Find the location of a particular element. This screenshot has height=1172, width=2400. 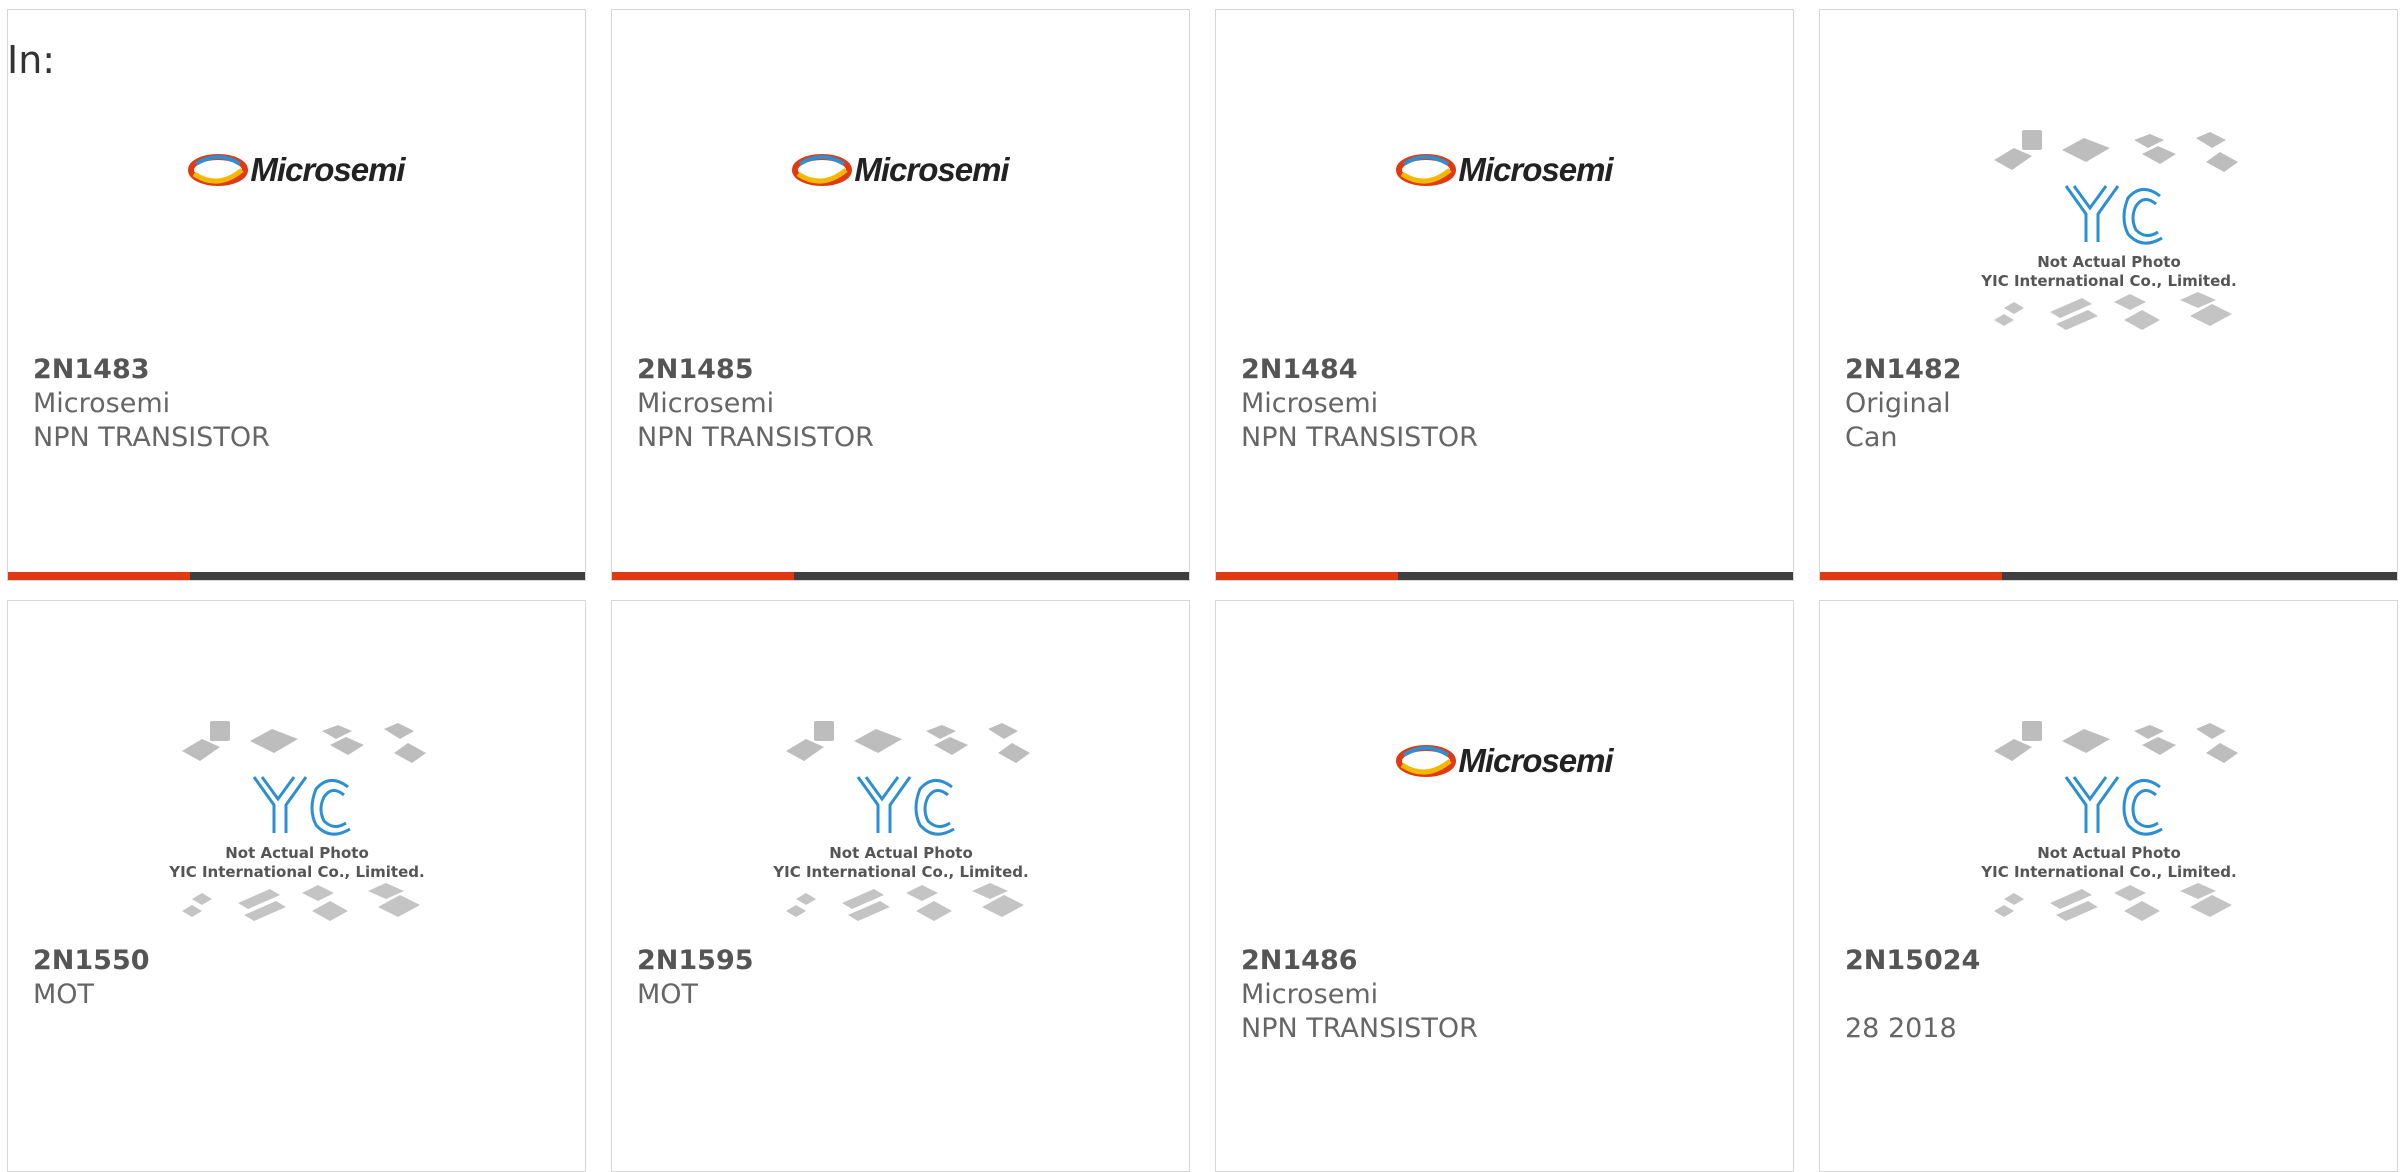

part-number: 2N1483 is located at coordinates (299, 370).